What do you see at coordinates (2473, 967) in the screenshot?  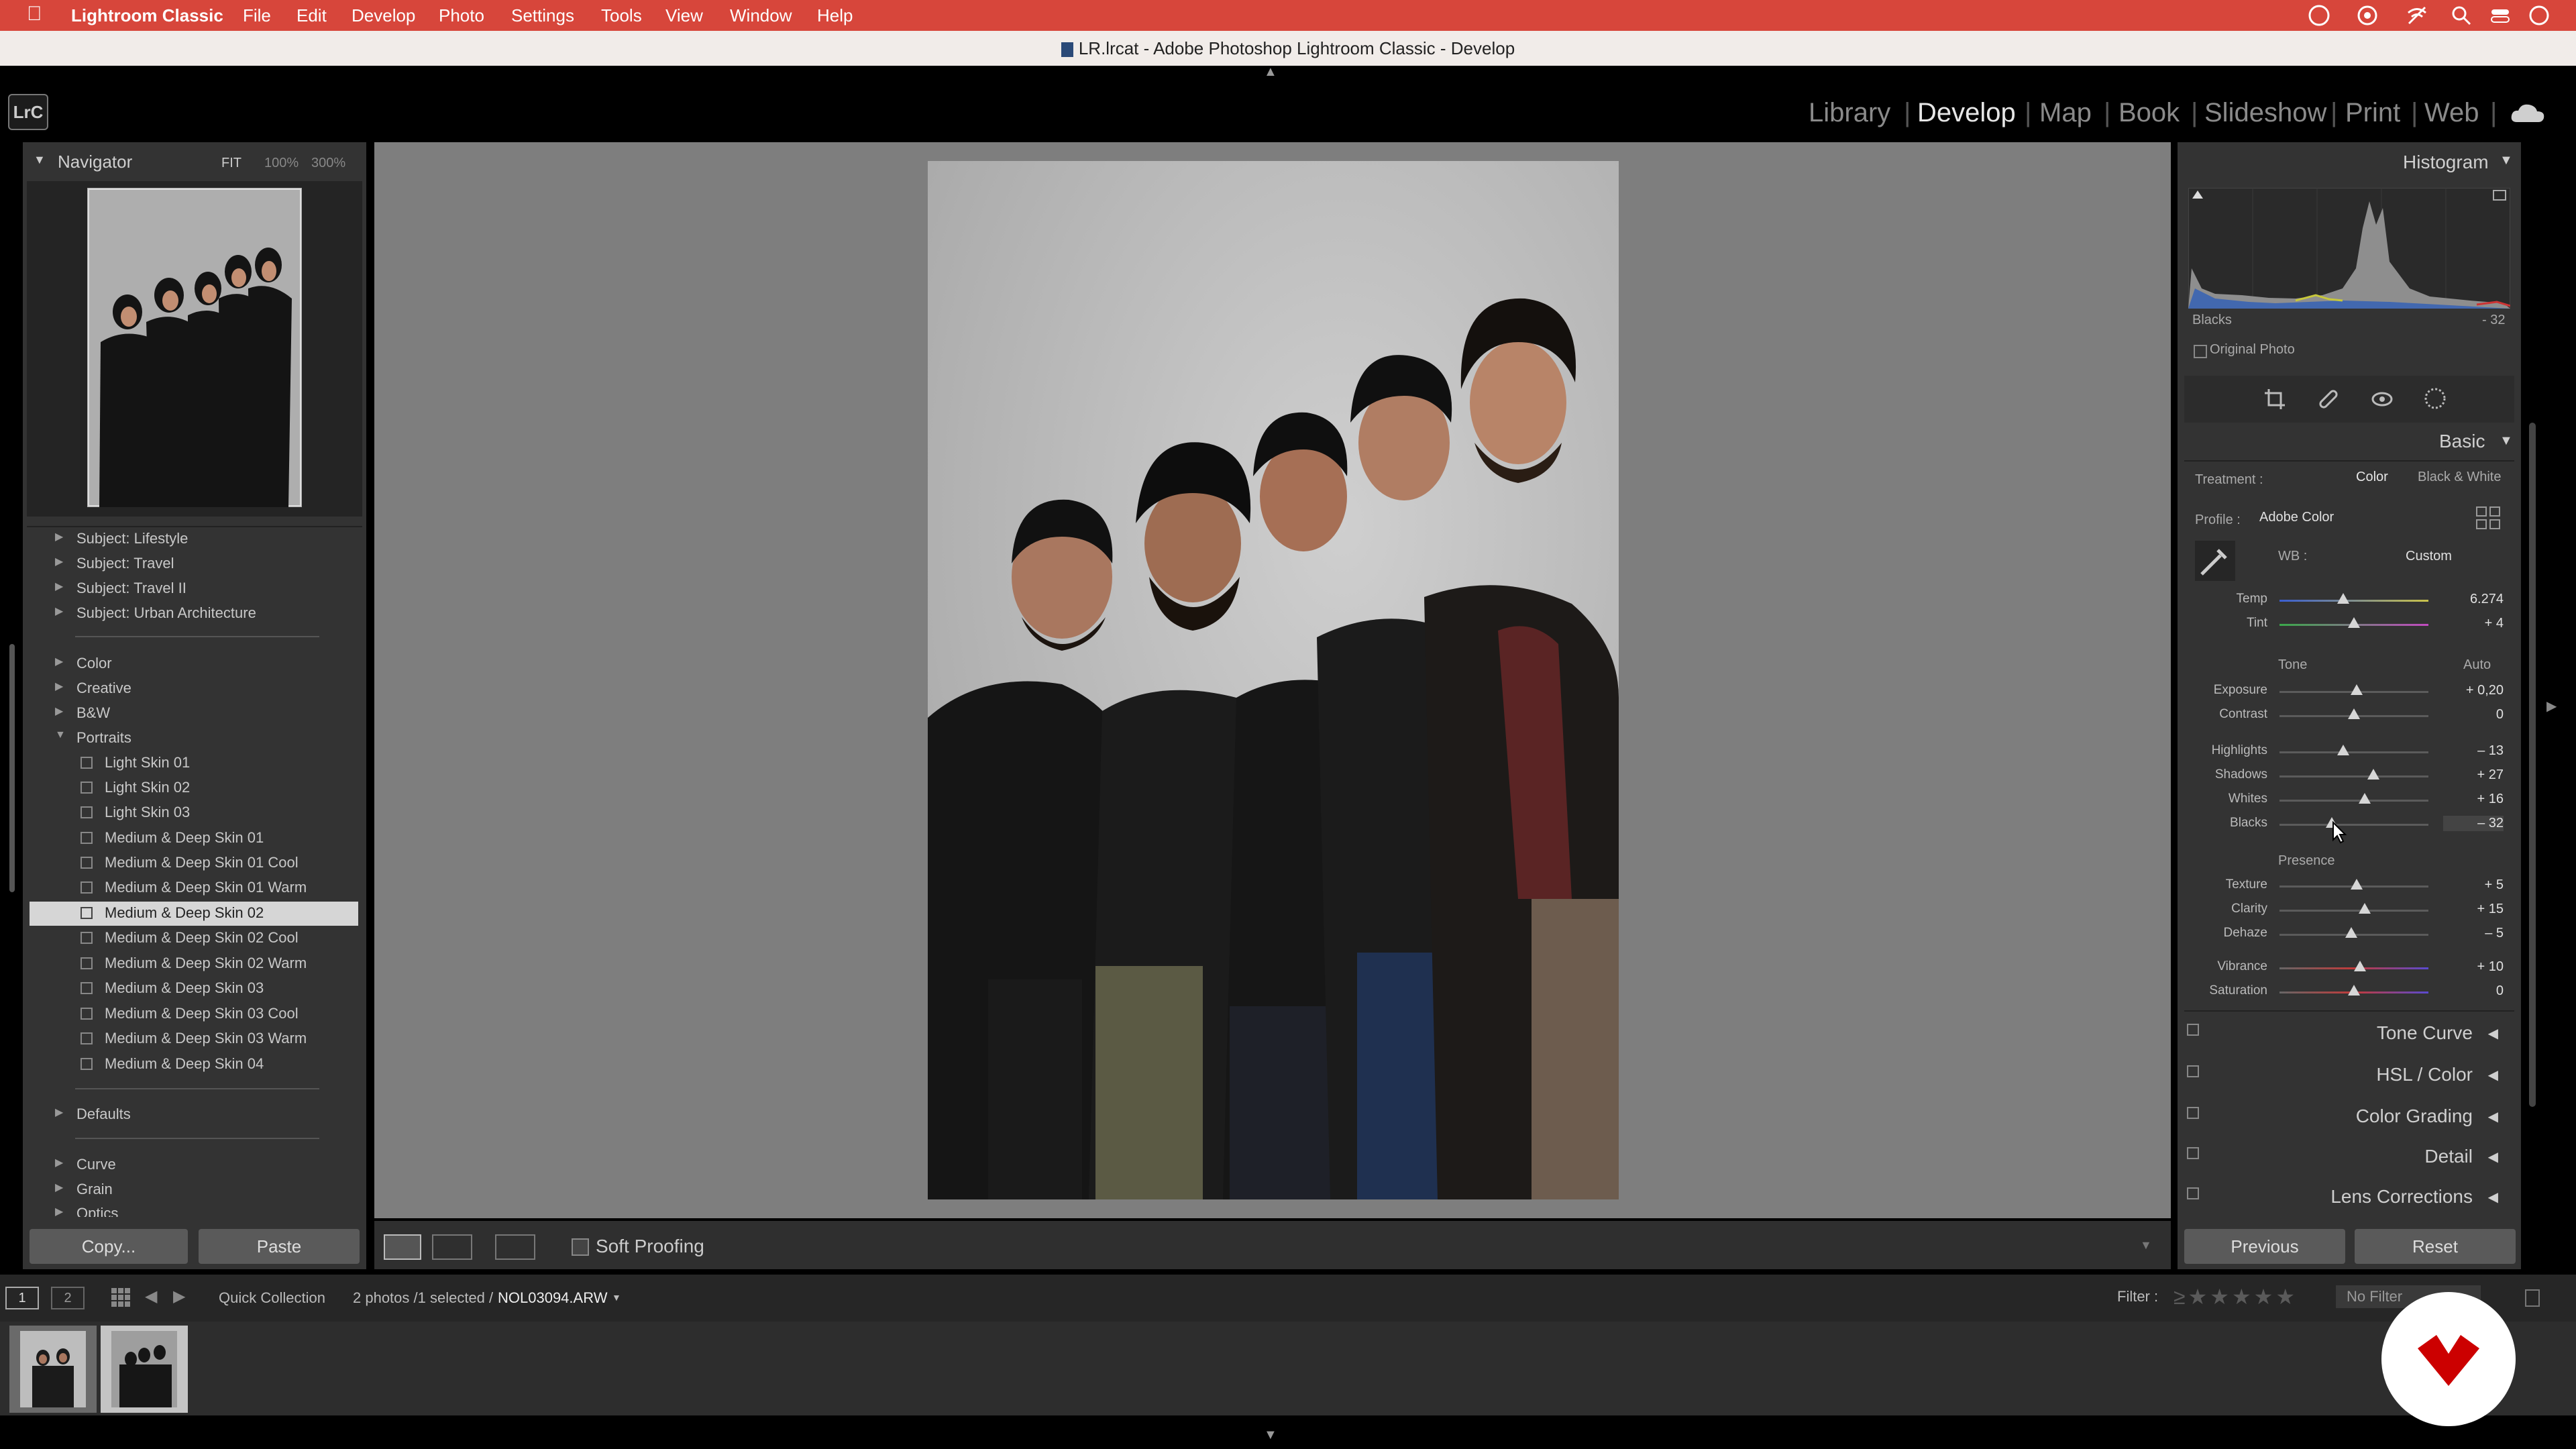 I see `slider-value: + 10` at bounding box center [2473, 967].